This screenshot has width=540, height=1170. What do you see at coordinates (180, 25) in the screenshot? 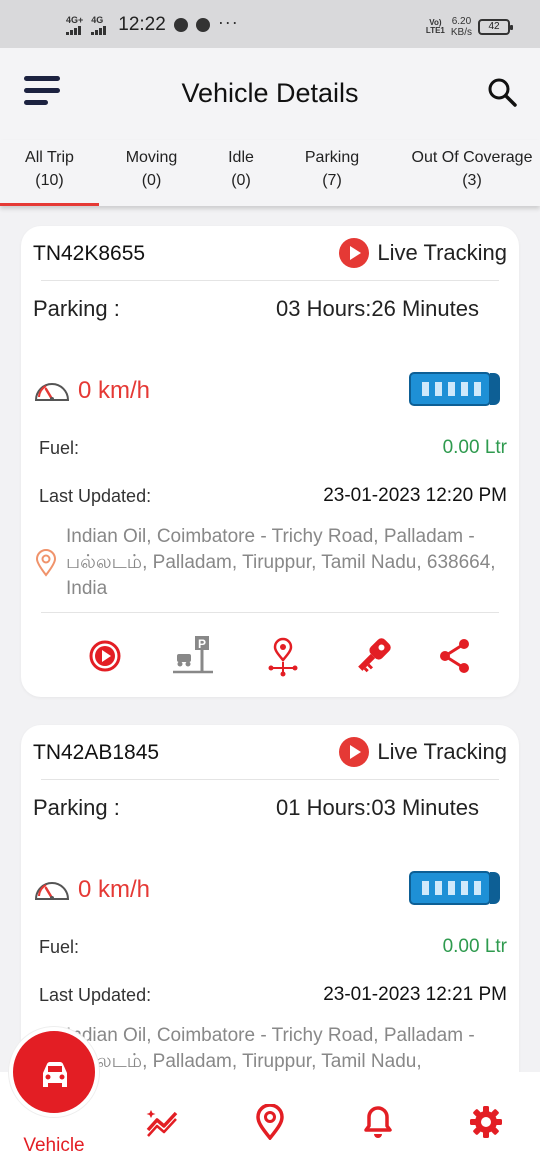
I see `telegram-icon` at bounding box center [180, 25].